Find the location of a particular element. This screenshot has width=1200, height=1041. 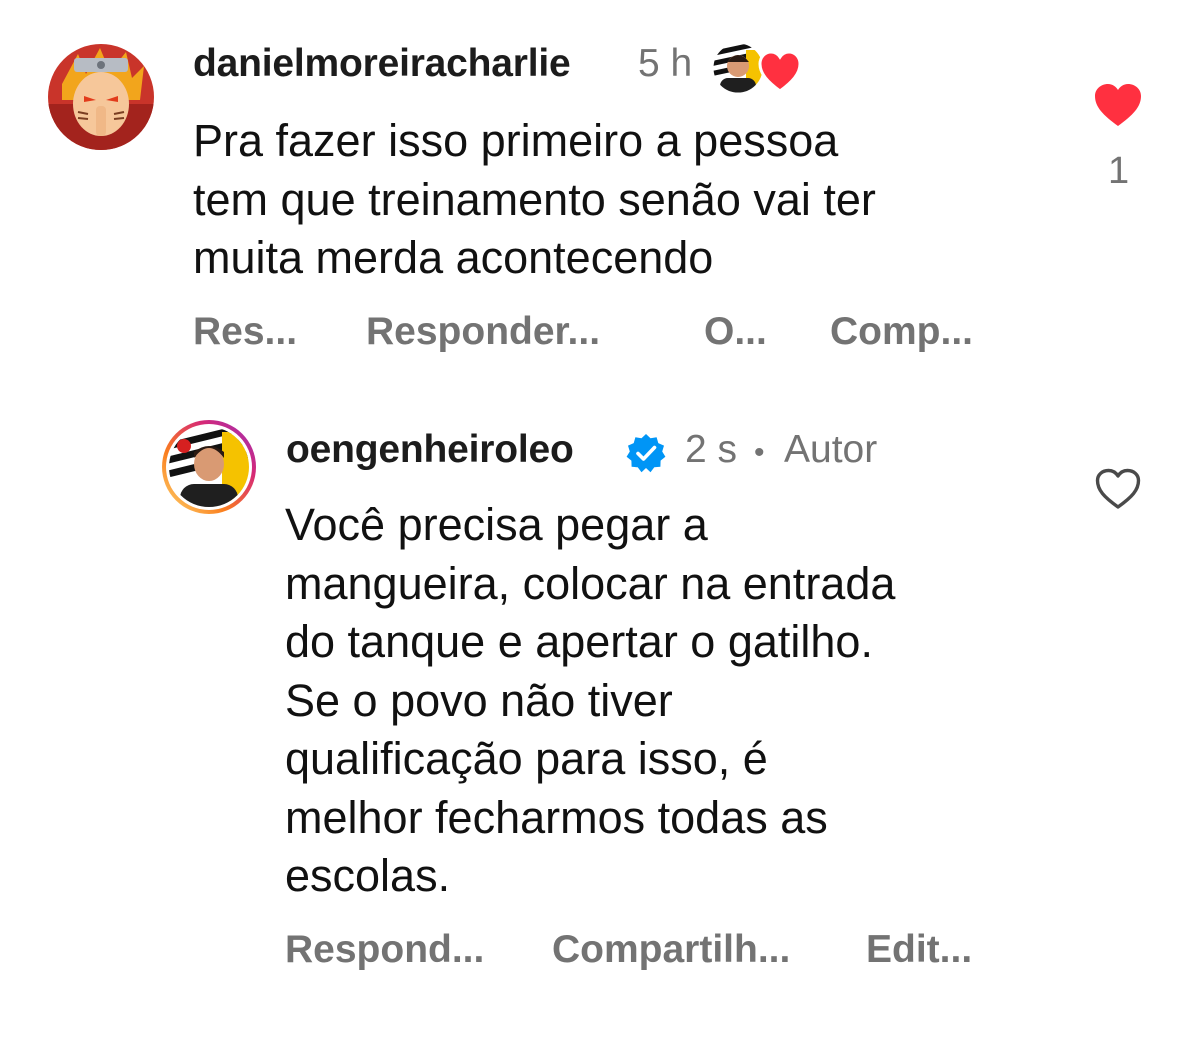

profile-photo-avatar is located at coordinates (209, 467).